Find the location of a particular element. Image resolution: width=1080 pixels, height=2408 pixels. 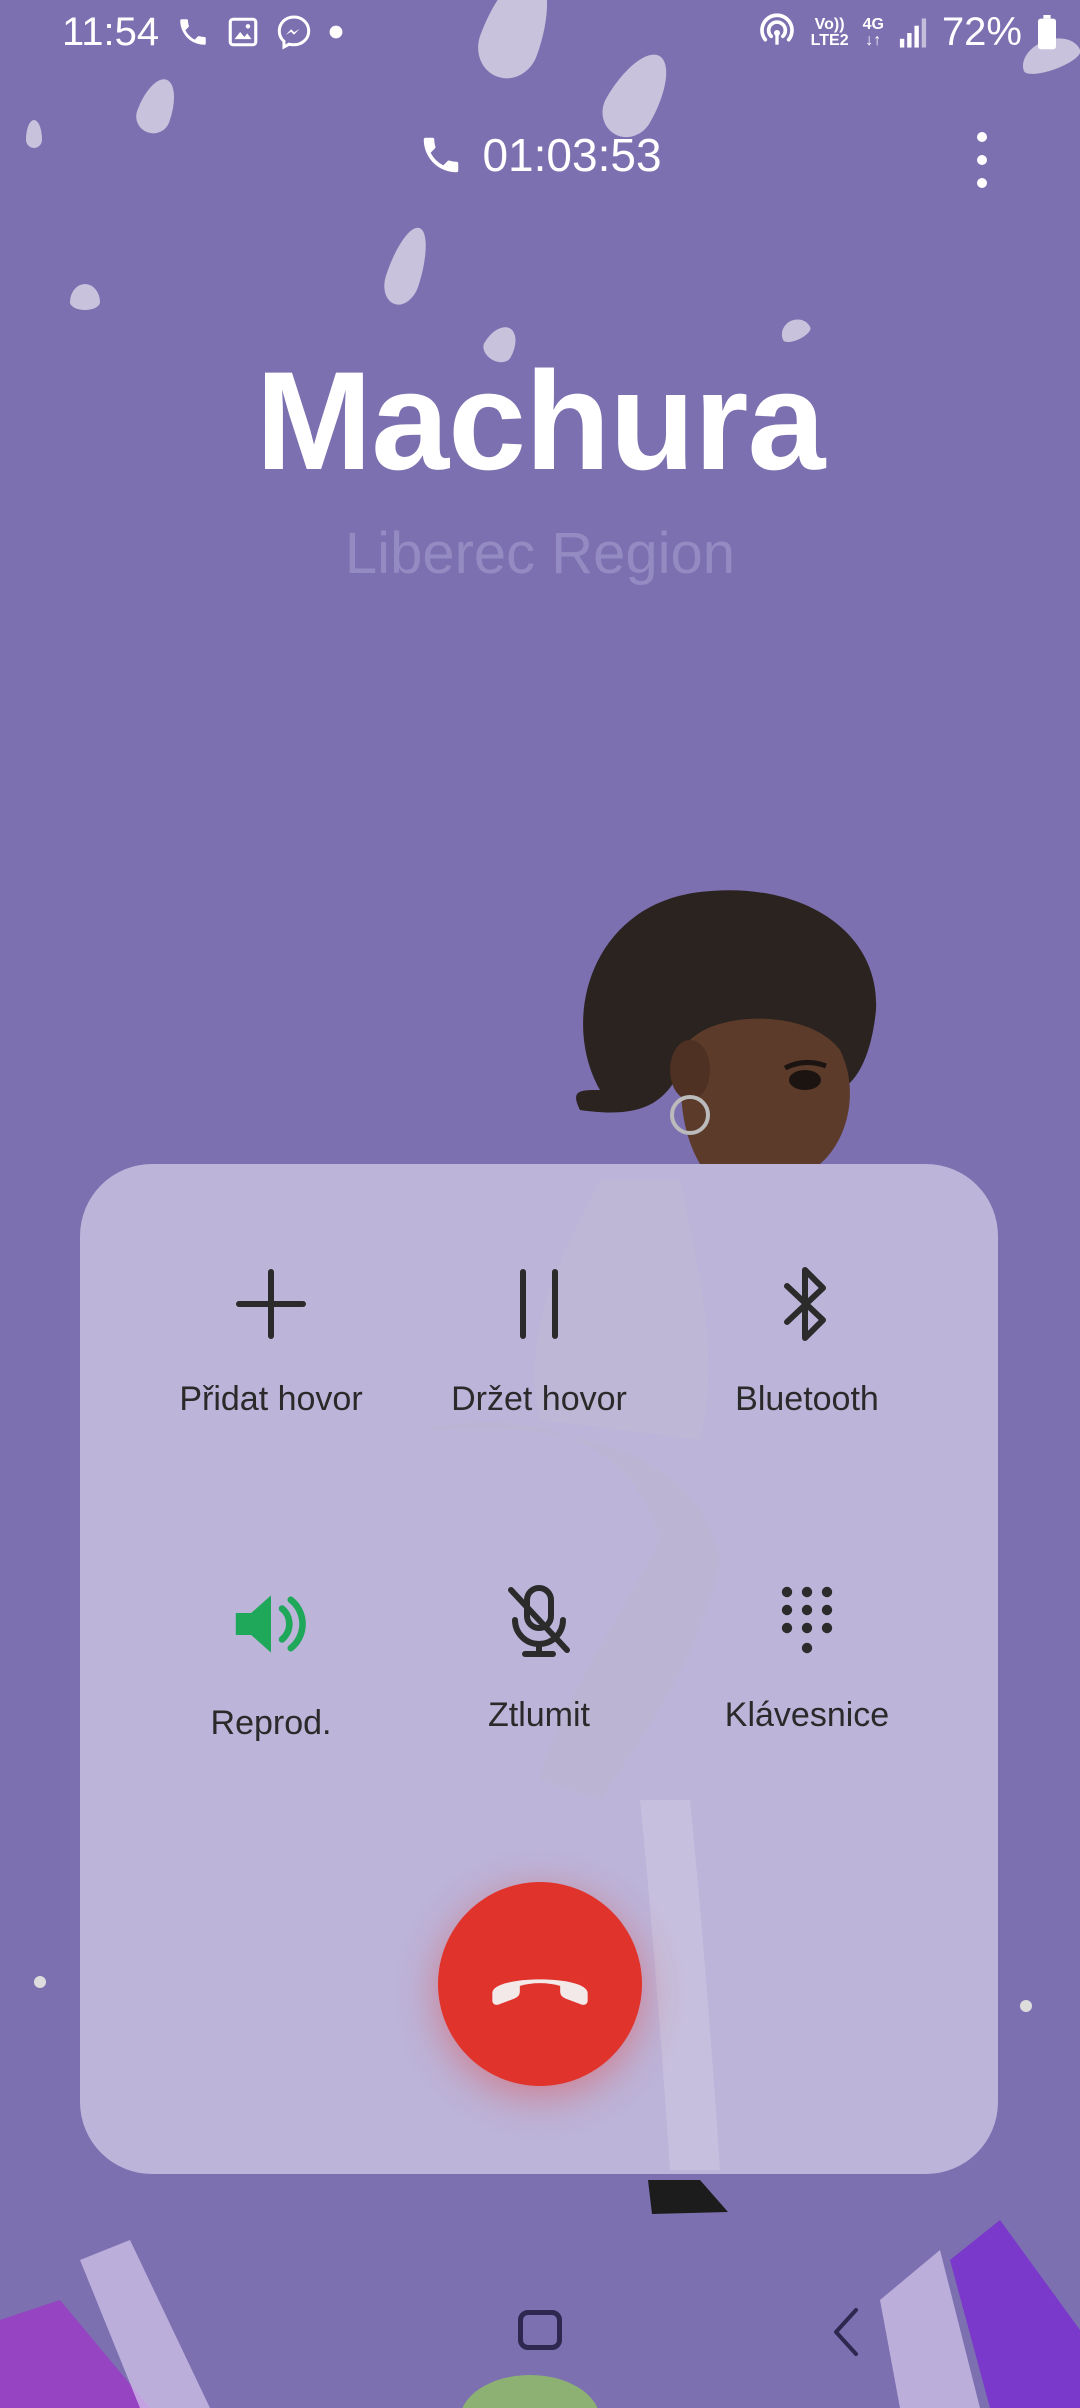

navigation-bar is located at coordinates (540, 2329).